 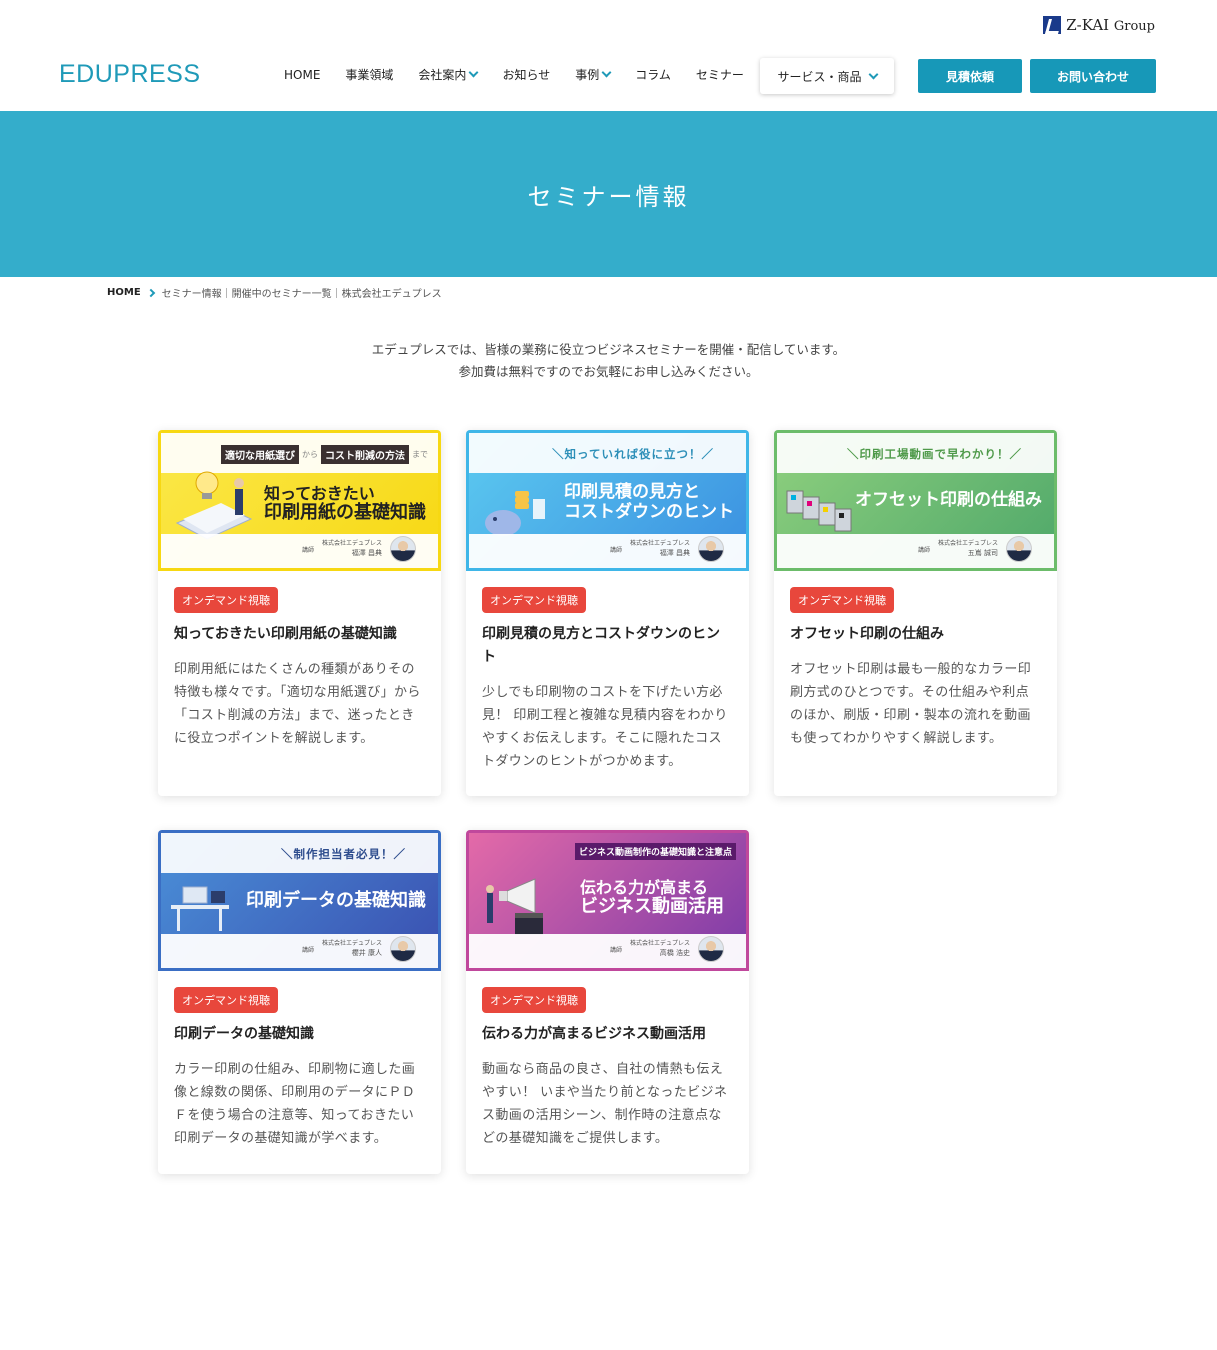 What do you see at coordinates (336, 900) in the screenshot?
I see `thumb-title-line-1: 印刷データの基礎知識` at bounding box center [336, 900].